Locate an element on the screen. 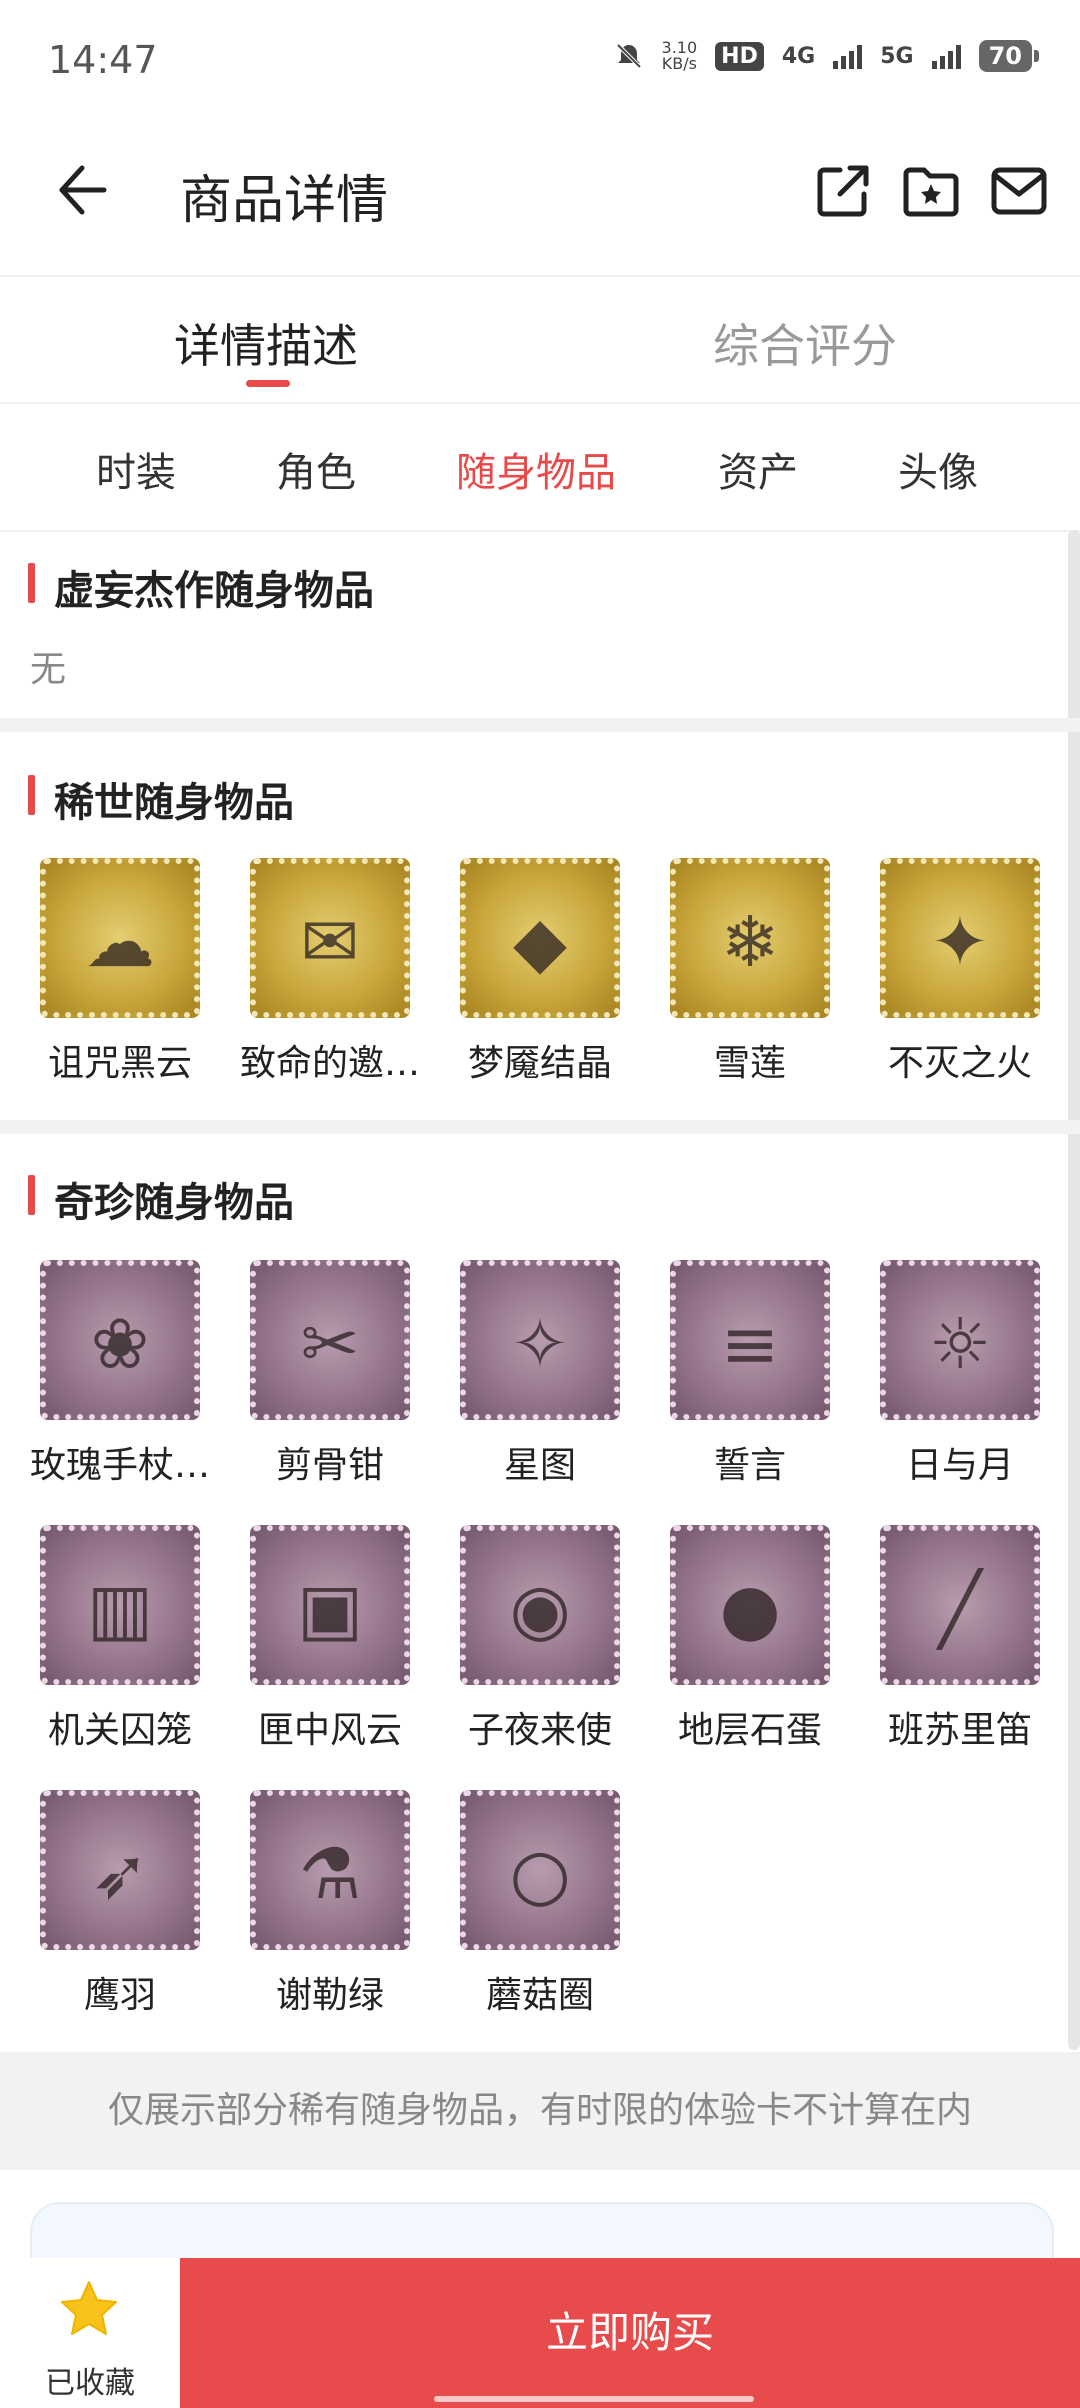 The width and height of the screenshot is (1080, 2408). precious-item: ◉ 子夜来使 is located at coordinates (540, 1639).